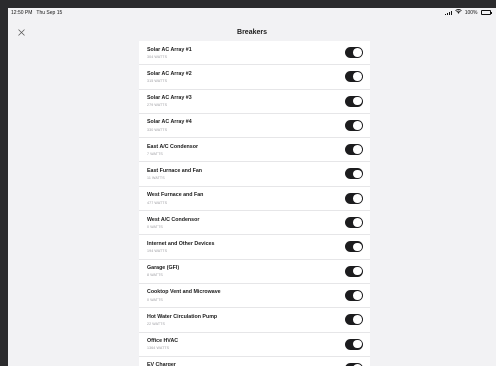  What do you see at coordinates (471, 12) in the screenshot?
I see `battery-percent: 100%` at bounding box center [471, 12].